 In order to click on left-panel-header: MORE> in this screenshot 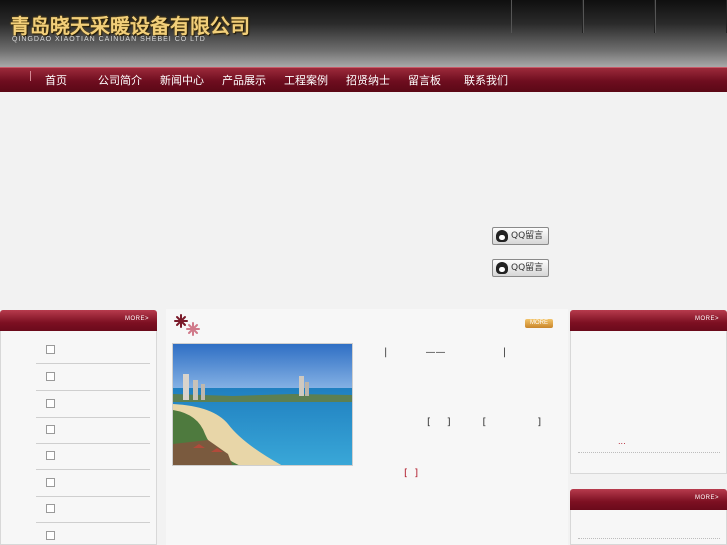, I will do `click(78, 320)`.